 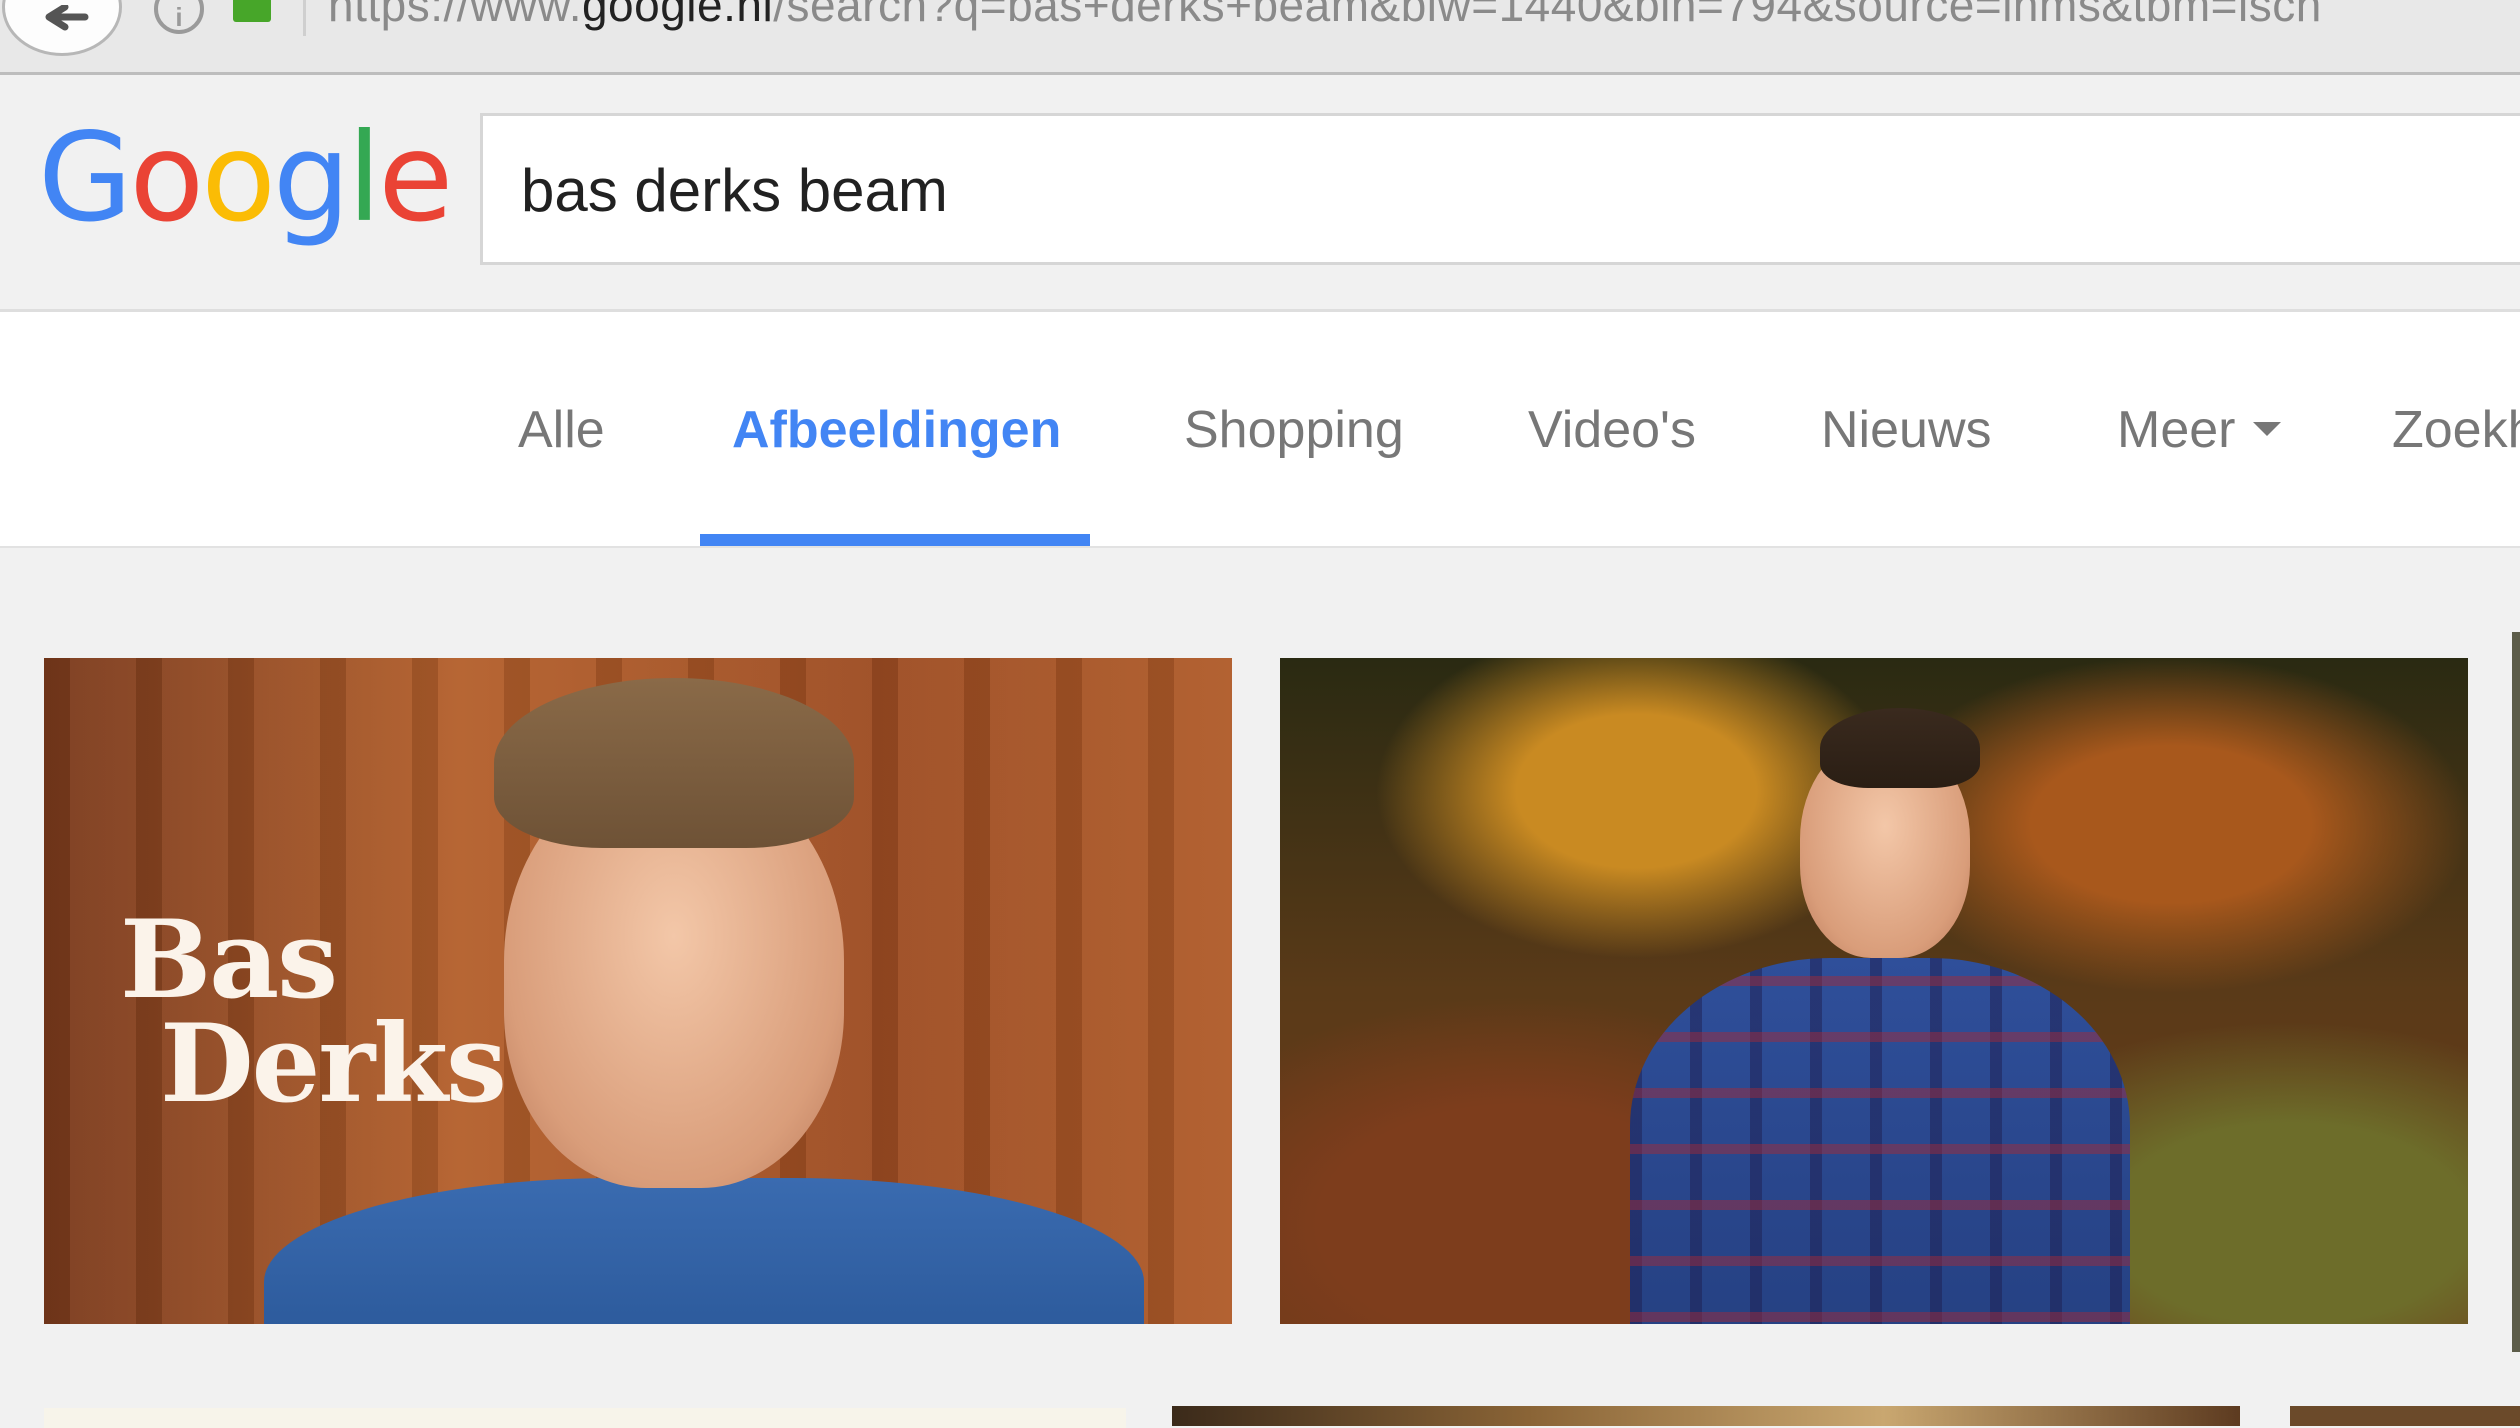 I want to click on tab-videos: Video's, so click(x=1612, y=429).